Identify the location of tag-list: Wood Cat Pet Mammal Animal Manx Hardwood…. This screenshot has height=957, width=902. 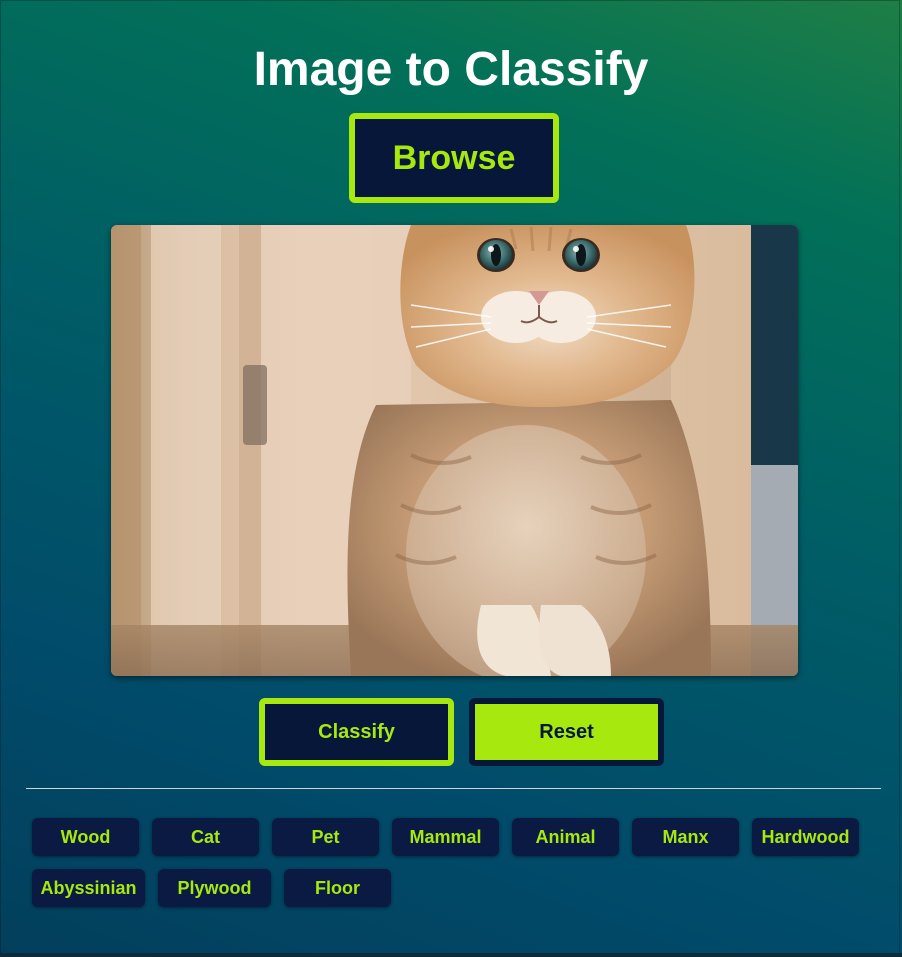
(452, 862).